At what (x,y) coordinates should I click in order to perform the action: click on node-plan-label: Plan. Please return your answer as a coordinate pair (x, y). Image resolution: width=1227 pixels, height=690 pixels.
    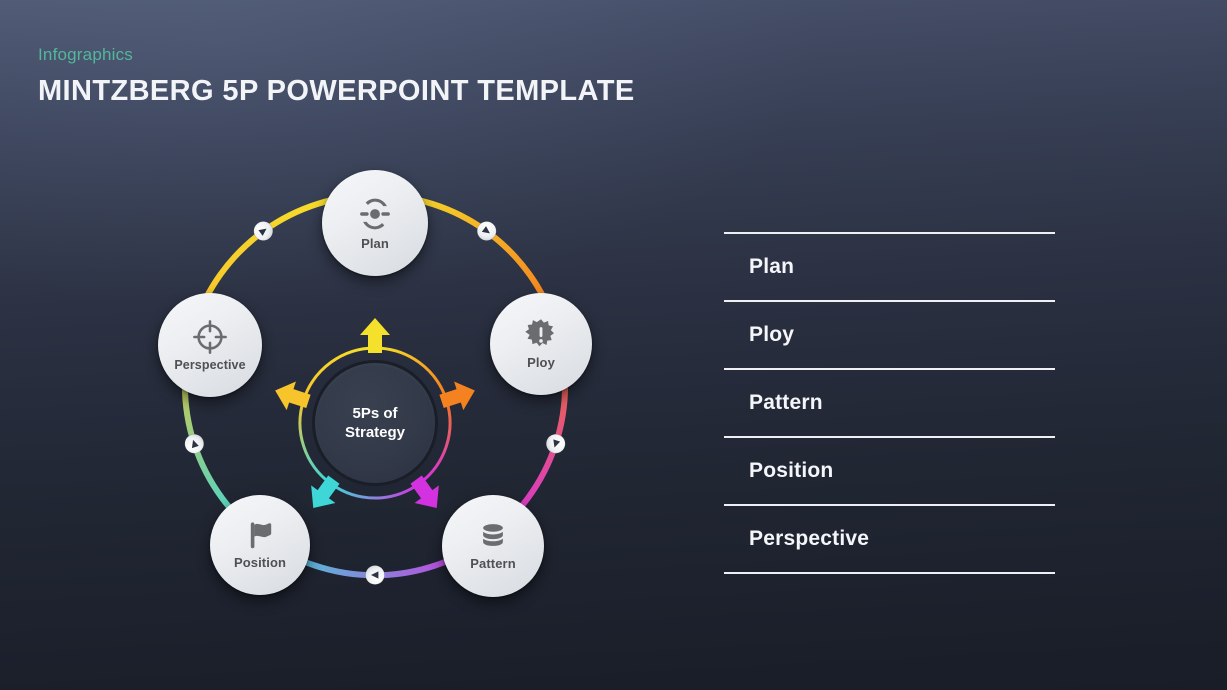
    Looking at the image, I should click on (375, 243).